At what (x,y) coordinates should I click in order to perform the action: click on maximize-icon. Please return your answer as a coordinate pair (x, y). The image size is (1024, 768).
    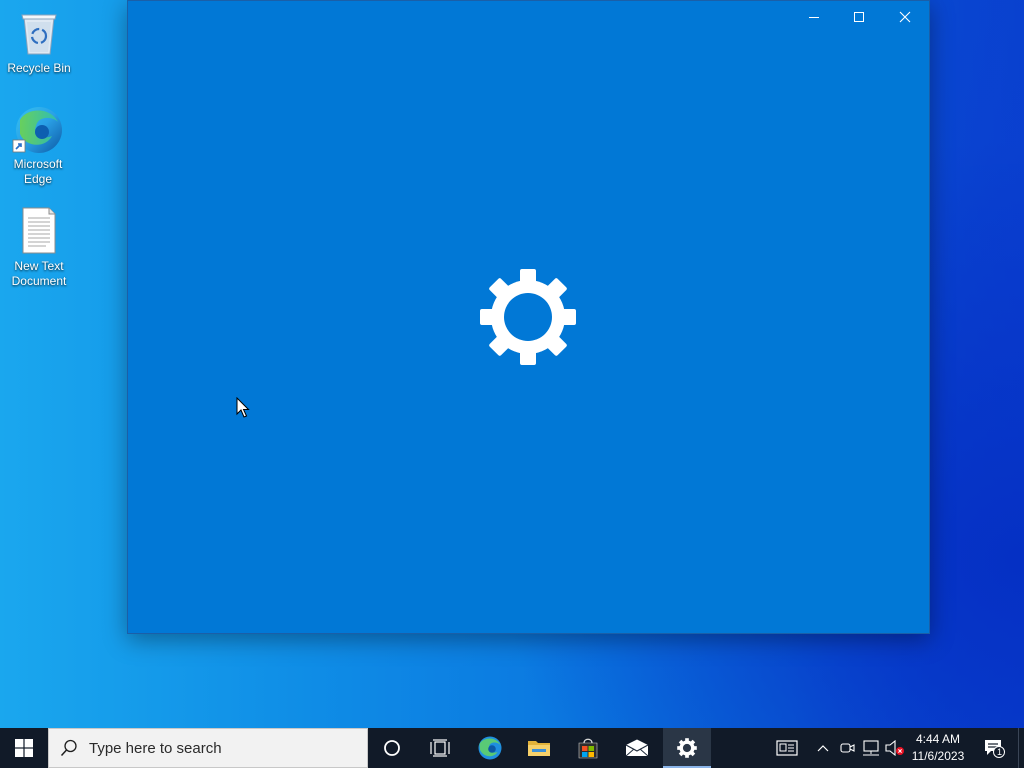
    Looking at the image, I should click on (859, 17).